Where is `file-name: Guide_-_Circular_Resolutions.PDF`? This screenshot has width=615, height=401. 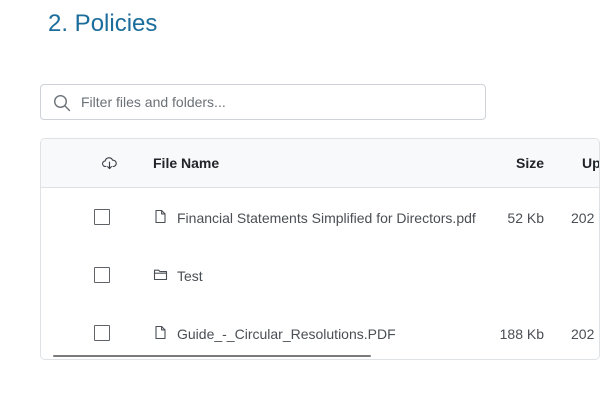
file-name: Guide_-_Circular_Resolutions.PDF is located at coordinates (286, 332).